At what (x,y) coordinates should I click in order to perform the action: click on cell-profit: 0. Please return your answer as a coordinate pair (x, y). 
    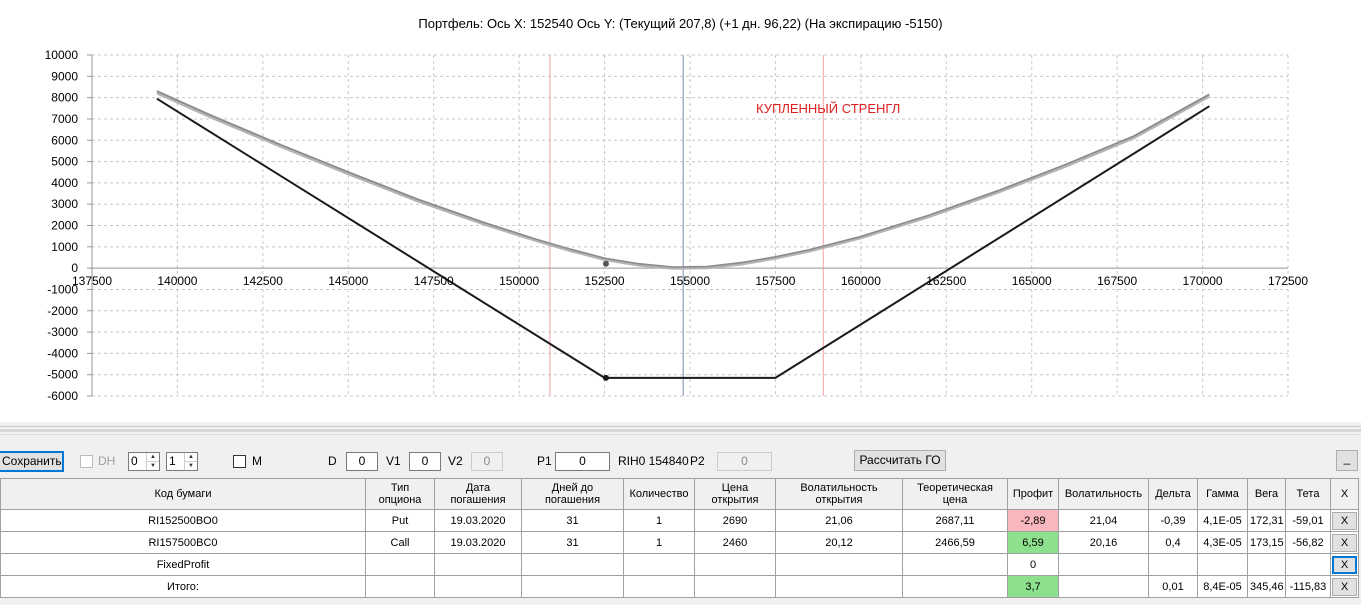
    Looking at the image, I should click on (1033, 564).